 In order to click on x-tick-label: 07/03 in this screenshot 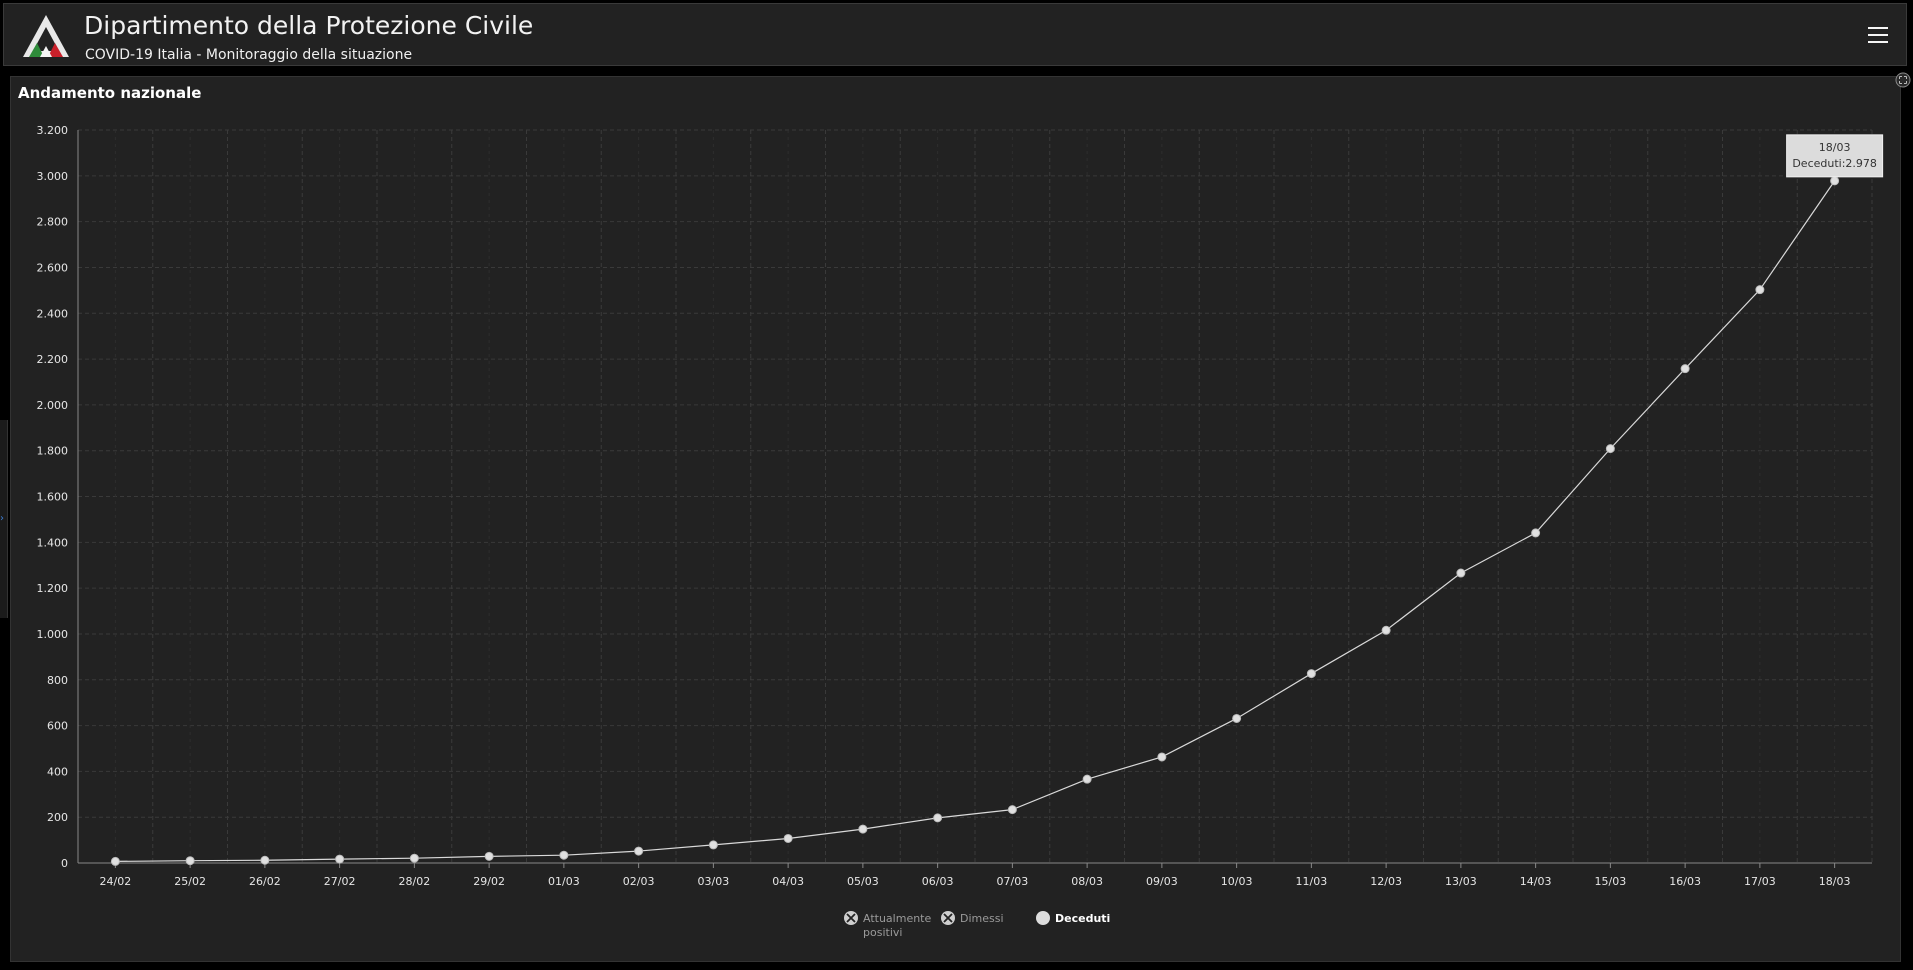, I will do `click(1013, 881)`.